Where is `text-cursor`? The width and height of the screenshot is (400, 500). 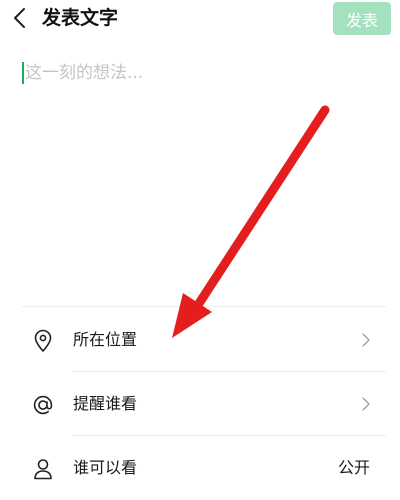
text-cursor is located at coordinates (23, 73).